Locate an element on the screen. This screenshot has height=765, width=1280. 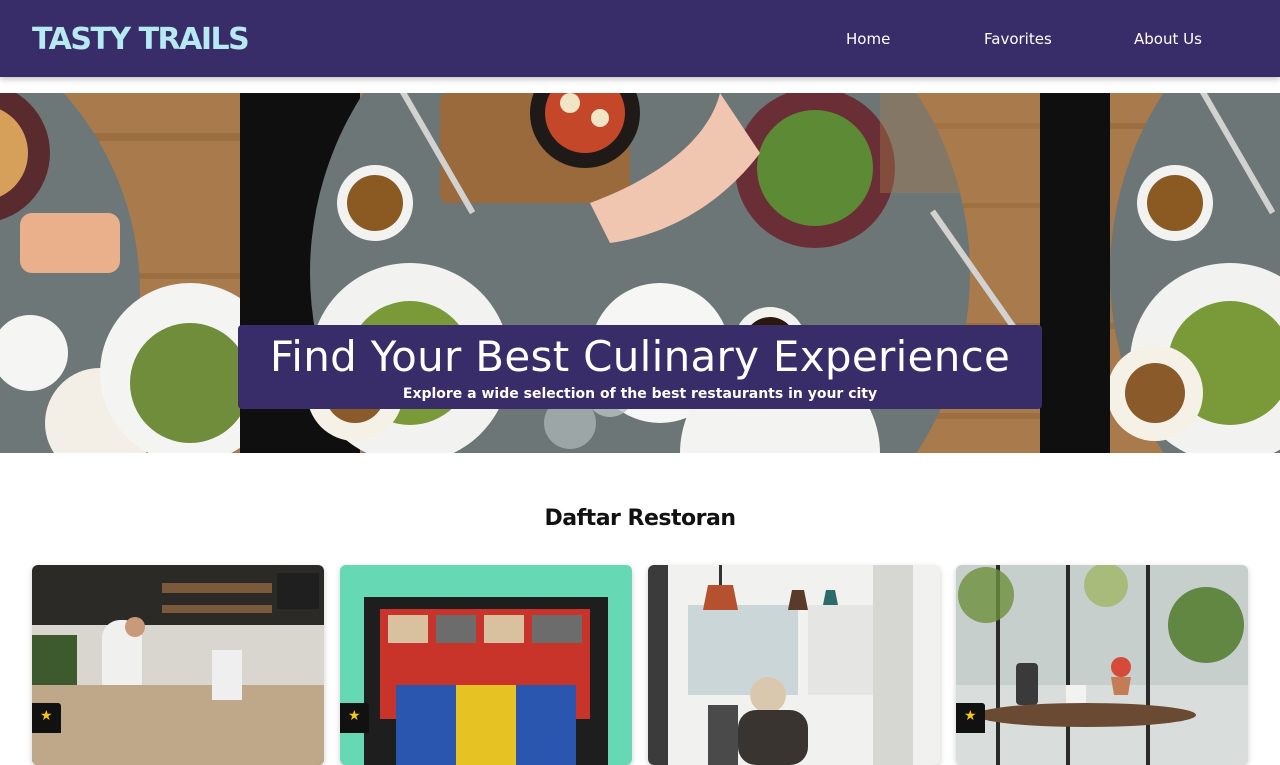
nav-favorites-link: Favorites is located at coordinates (1018, 39).